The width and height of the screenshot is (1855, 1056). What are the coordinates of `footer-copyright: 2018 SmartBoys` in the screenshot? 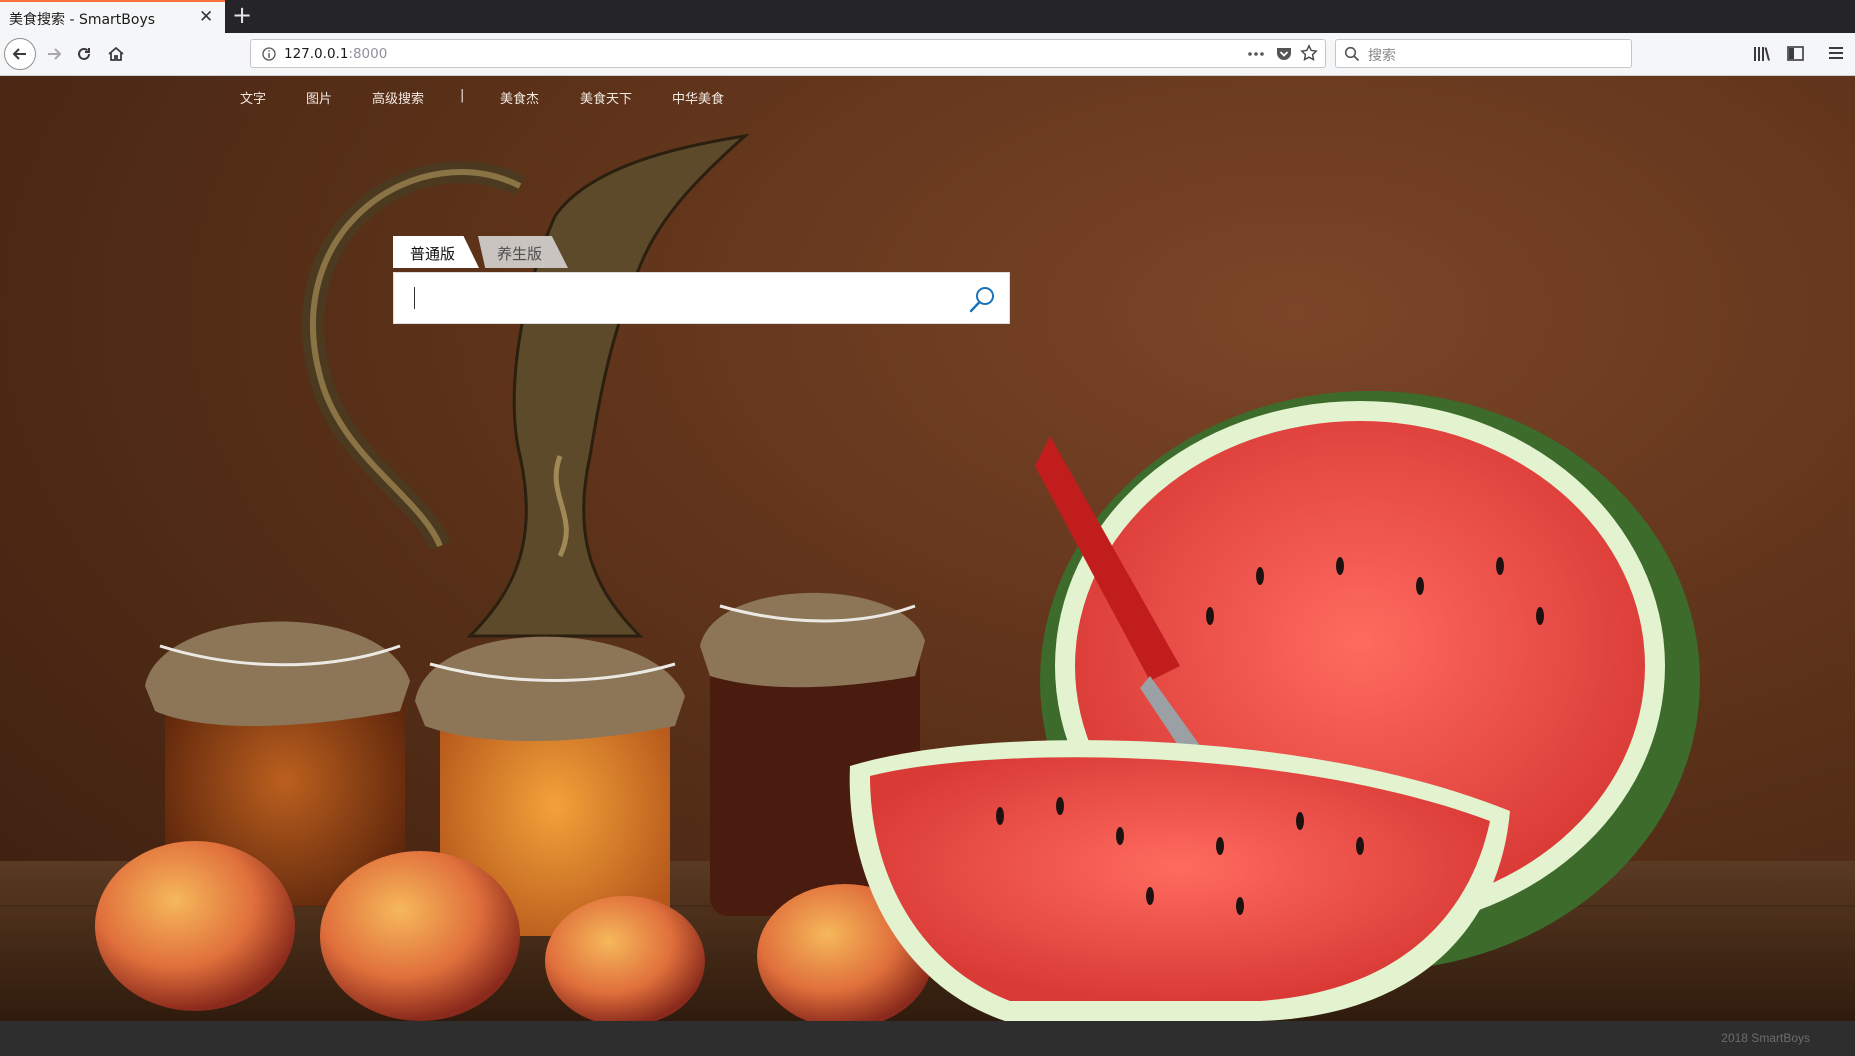 It's located at (1765, 1038).